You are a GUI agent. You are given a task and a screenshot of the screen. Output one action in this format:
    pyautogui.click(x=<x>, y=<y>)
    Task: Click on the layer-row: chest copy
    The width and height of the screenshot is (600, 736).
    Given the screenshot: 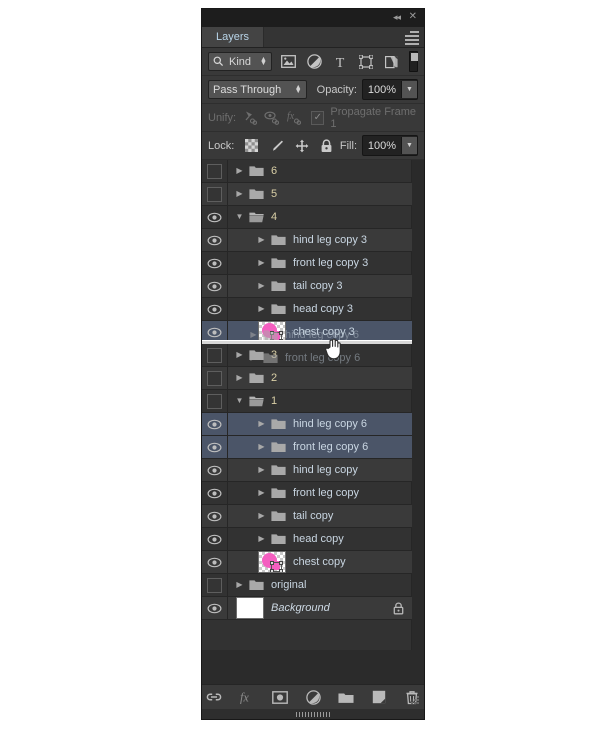 What is the action you would take?
    pyautogui.click(x=307, y=562)
    